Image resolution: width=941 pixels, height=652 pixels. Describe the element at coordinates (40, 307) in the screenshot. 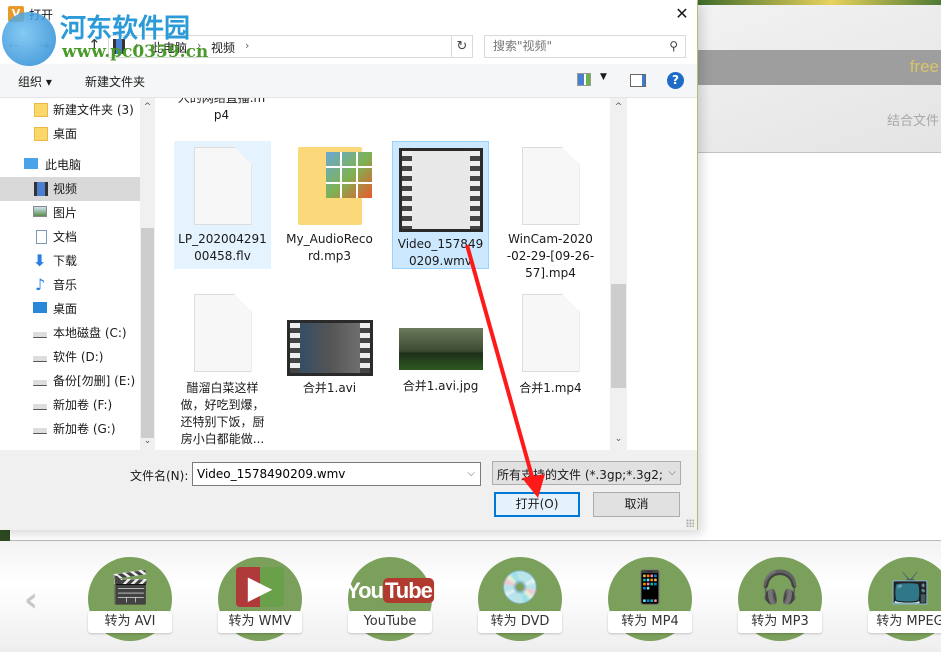

I see `desktop-icon` at that location.